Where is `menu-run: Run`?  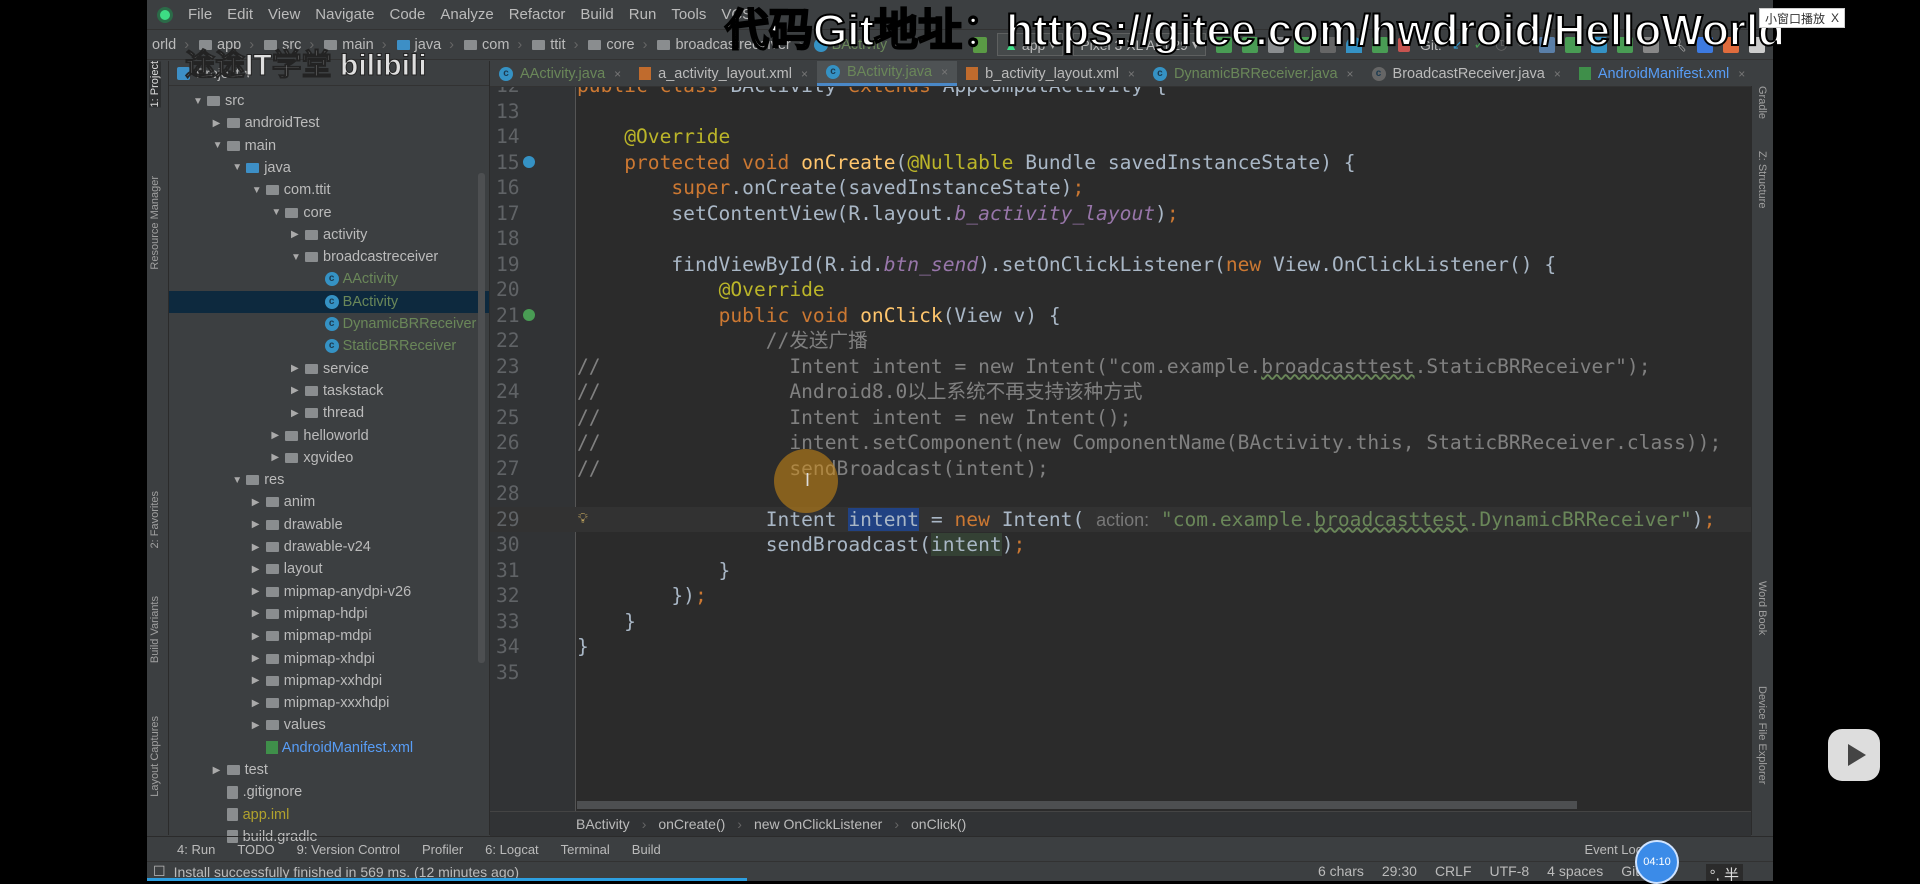 menu-run: Run is located at coordinates (643, 14).